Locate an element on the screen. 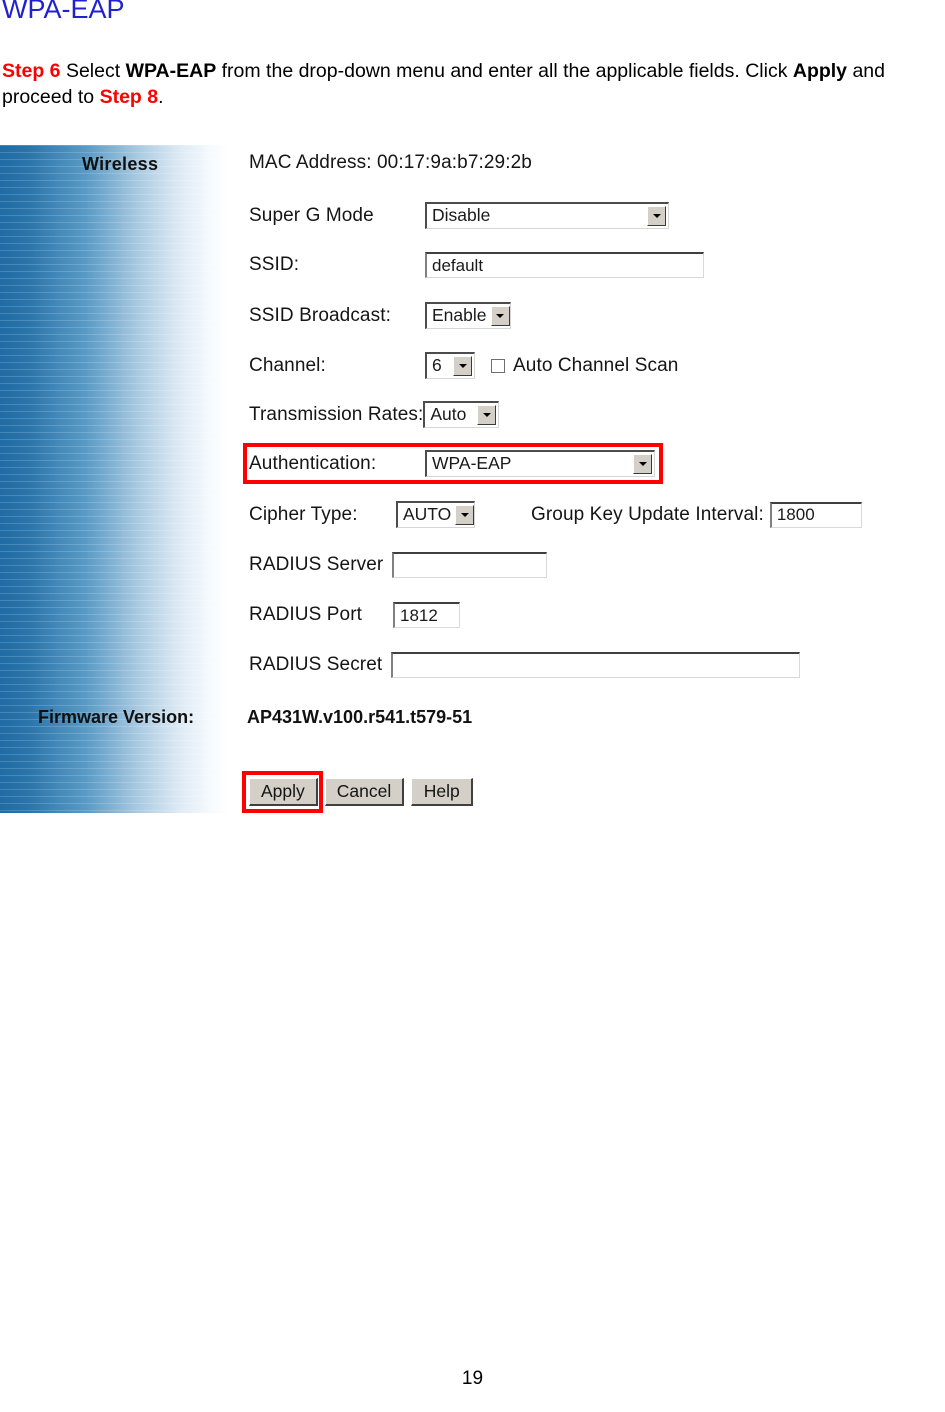  instruction-text-1: Select is located at coordinates (93, 71).